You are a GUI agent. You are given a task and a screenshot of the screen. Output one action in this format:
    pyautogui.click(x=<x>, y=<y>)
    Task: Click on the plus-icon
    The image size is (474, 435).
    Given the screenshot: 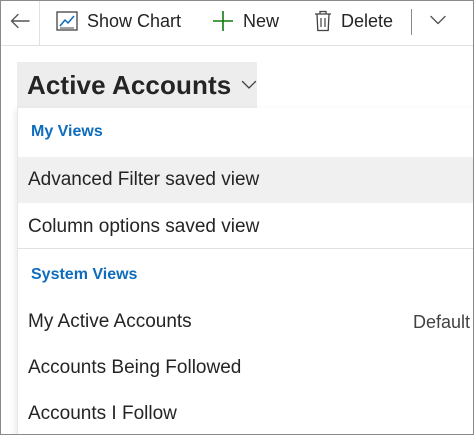 What is the action you would take?
    pyautogui.click(x=223, y=21)
    